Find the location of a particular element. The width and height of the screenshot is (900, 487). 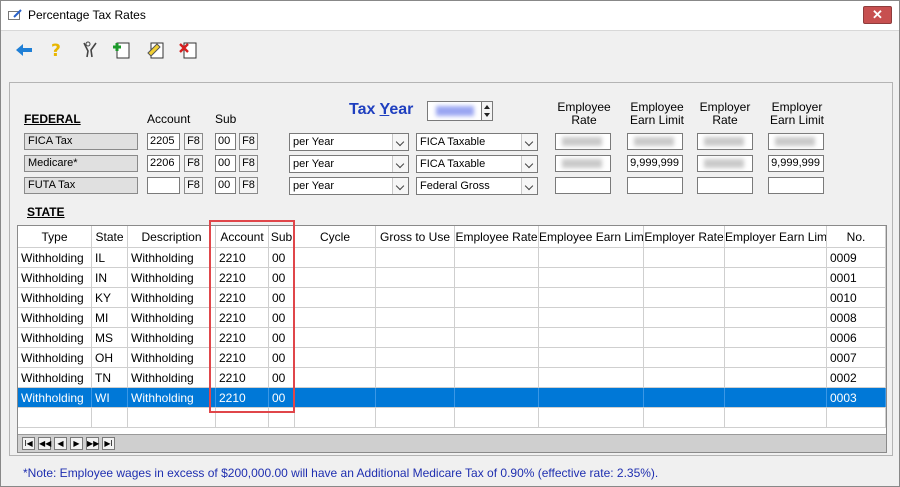

table-row: Withholding IL Withholding 2210 00 0009 is located at coordinates (452, 258).